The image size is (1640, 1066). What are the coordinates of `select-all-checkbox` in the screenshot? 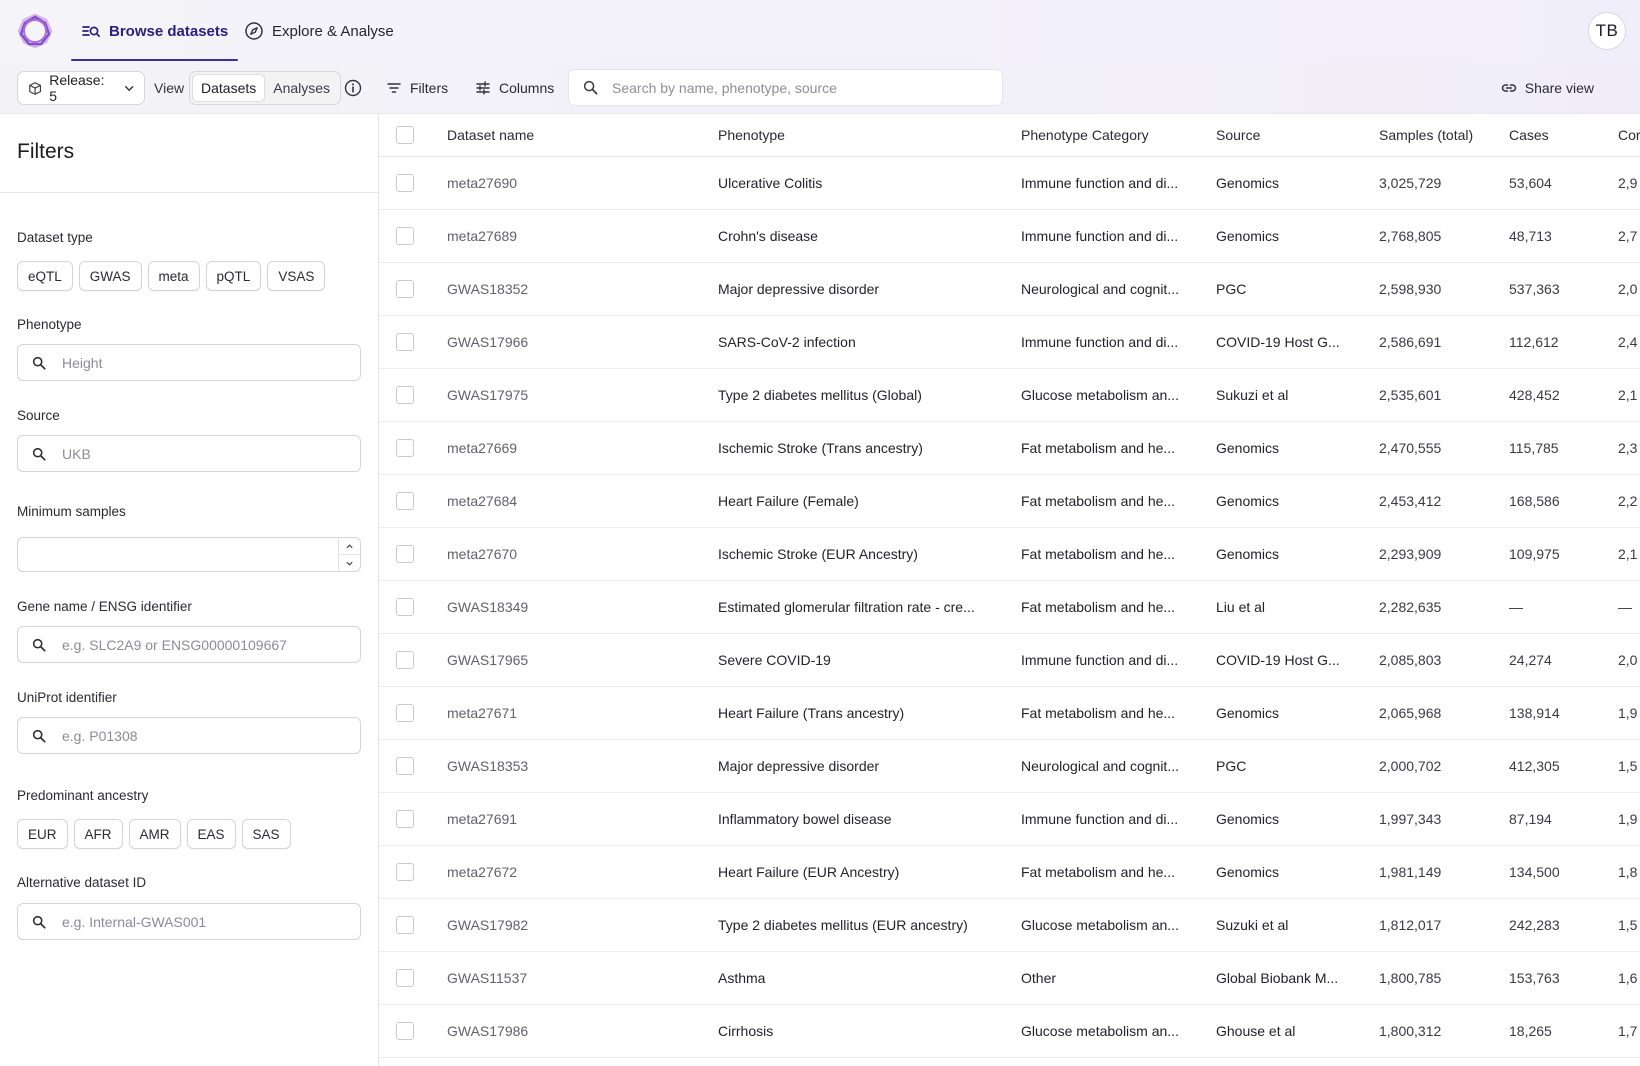 It's located at (405, 135).